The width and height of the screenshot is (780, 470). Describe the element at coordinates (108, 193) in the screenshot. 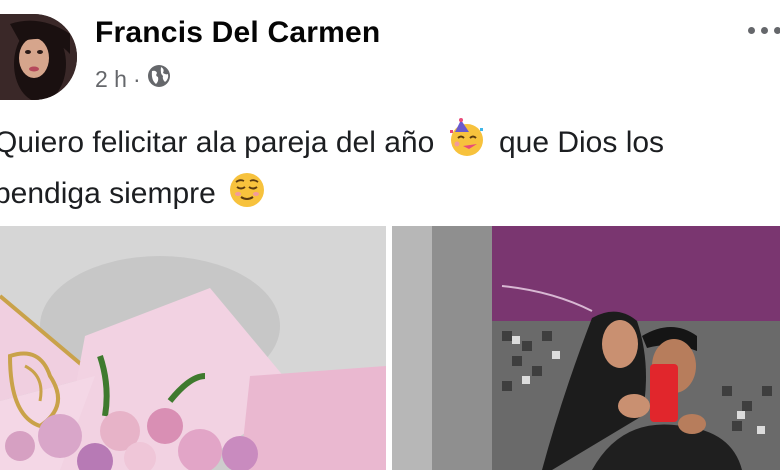

I see `post-text-part-3: bendiga siempre` at that location.